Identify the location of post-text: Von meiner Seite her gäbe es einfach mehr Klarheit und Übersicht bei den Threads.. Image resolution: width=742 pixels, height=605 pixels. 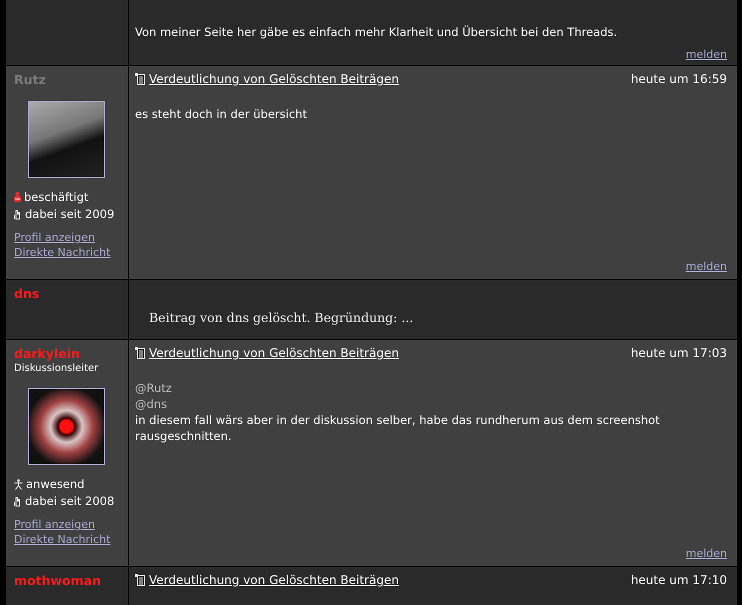
(376, 32).